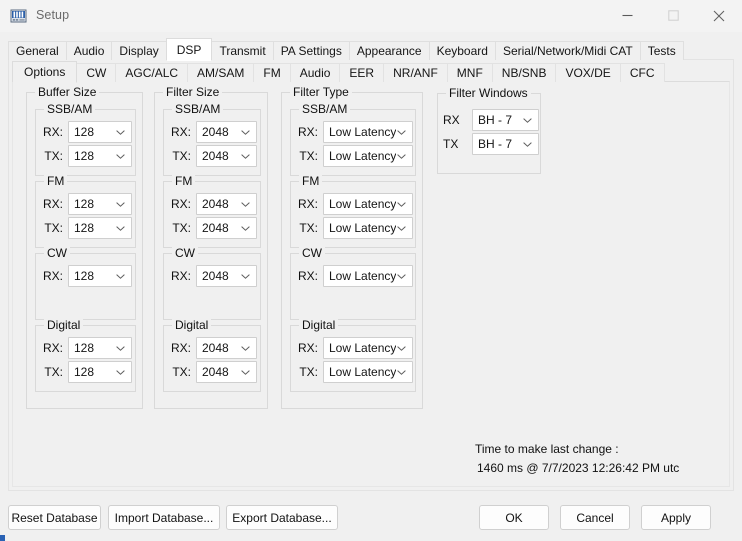  What do you see at coordinates (100, 204) in the screenshot?
I see `buffer-fm-rx-combo: 128` at bounding box center [100, 204].